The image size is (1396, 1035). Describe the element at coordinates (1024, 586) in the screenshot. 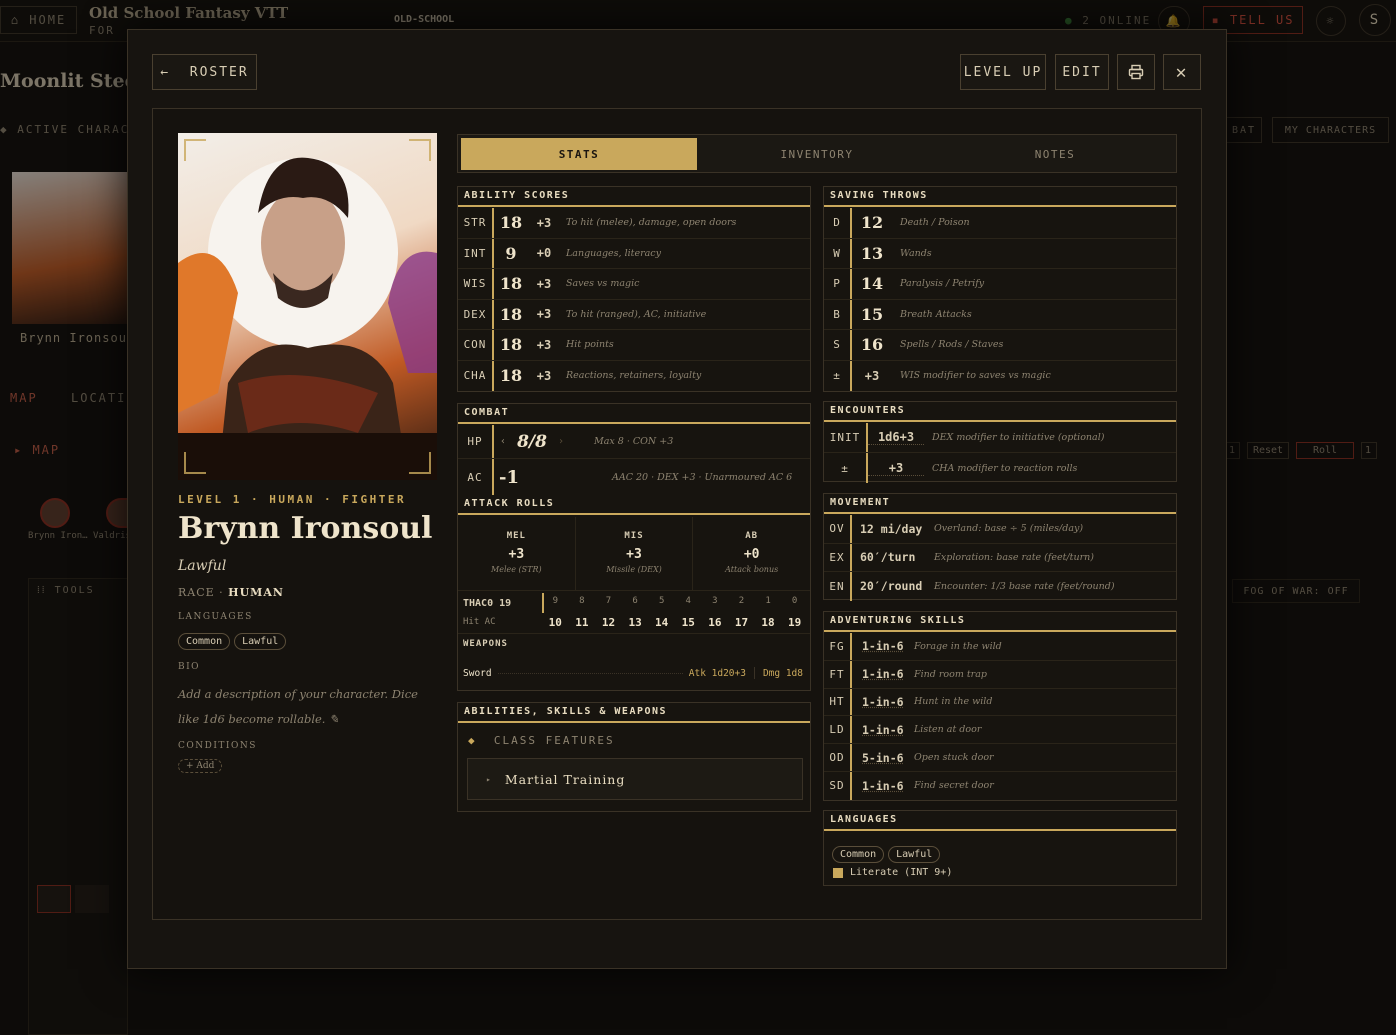

I see `movement-row-note: Encounter: 1/3 base rate (feet/round)` at that location.